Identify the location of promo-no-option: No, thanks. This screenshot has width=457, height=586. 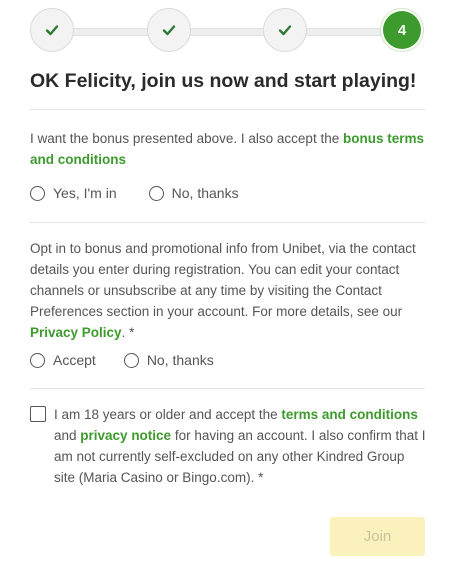
(168, 360).